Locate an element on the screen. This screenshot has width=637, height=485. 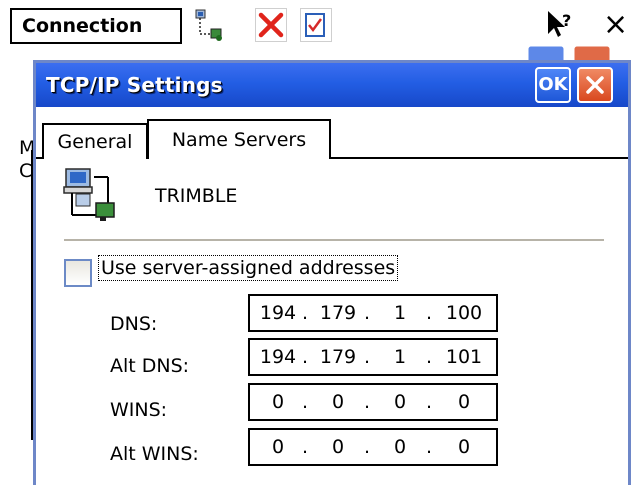
separator is located at coordinates (334, 240).